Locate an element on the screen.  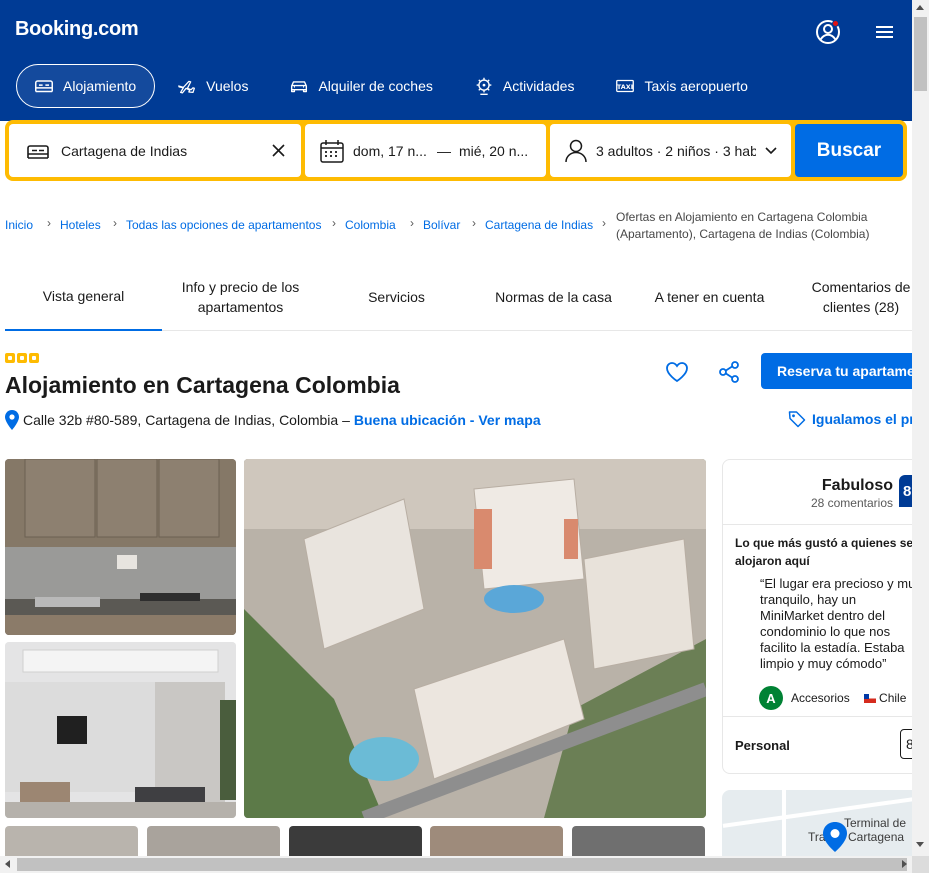
tab-facilities: Servicios is located at coordinates (396, 296).